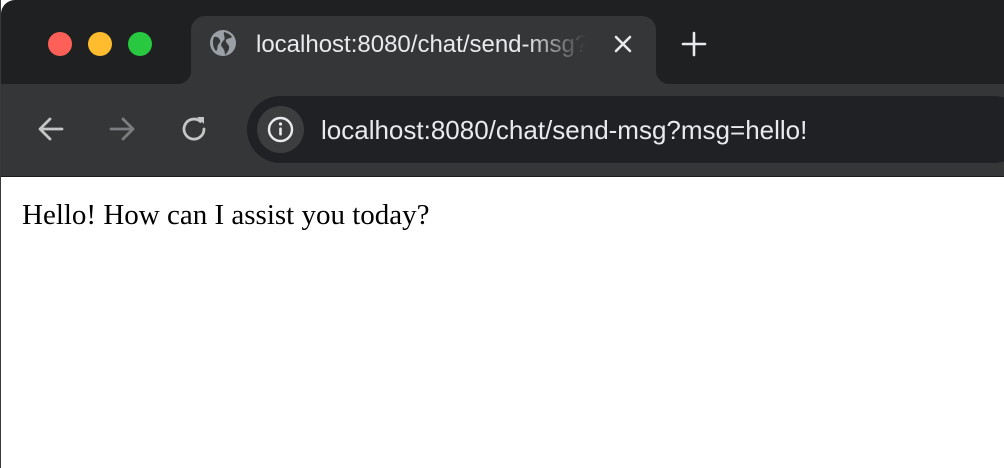  What do you see at coordinates (226, 215) in the screenshot?
I see `response-text: Hello! How can I assist you today?` at bounding box center [226, 215].